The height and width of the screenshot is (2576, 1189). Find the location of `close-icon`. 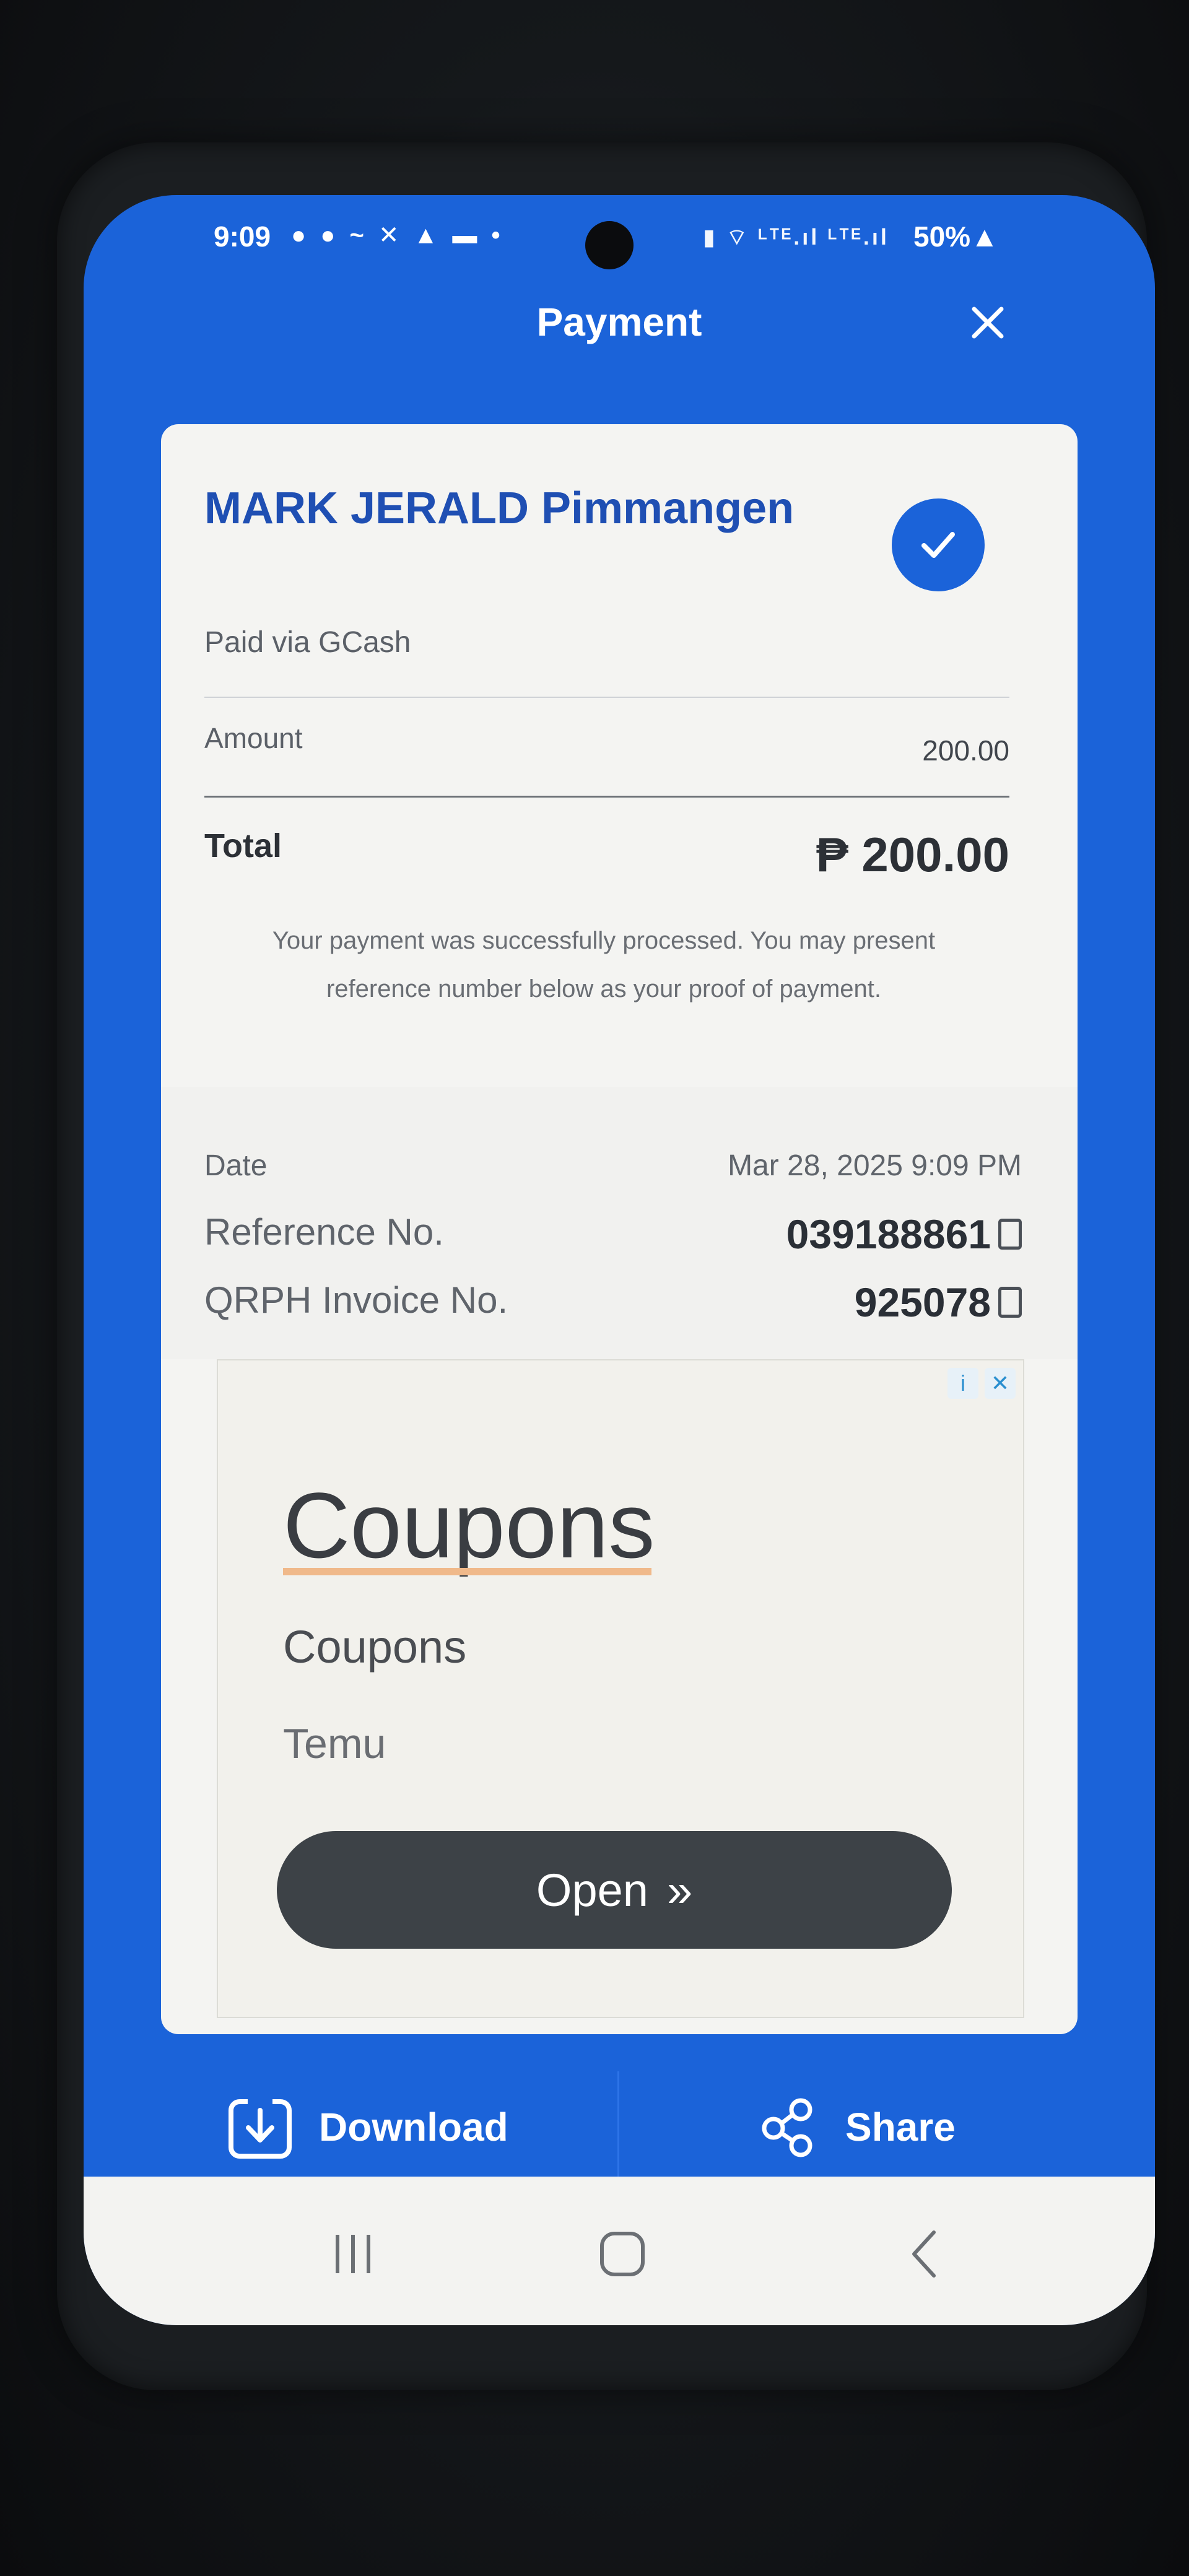

close-icon is located at coordinates (988, 323).